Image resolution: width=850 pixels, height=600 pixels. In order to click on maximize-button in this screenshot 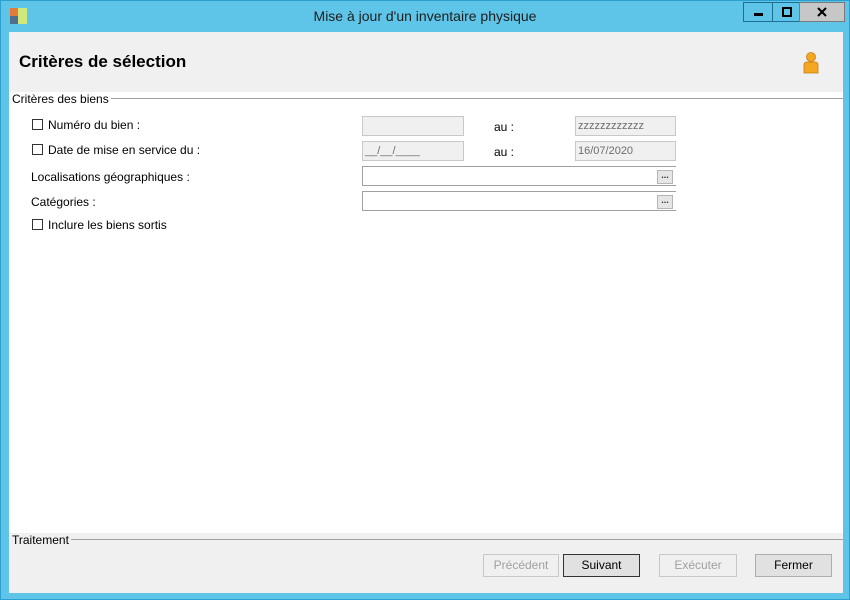, I will do `click(786, 12)`.